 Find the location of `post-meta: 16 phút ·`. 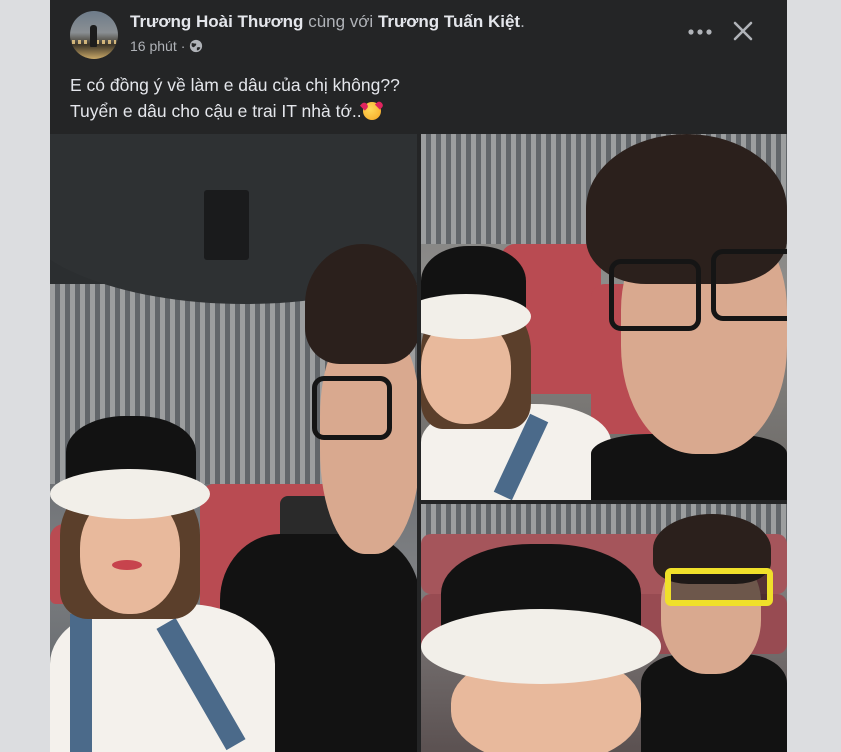

post-meta: 16 phút · is located at coordinates (166, 46).